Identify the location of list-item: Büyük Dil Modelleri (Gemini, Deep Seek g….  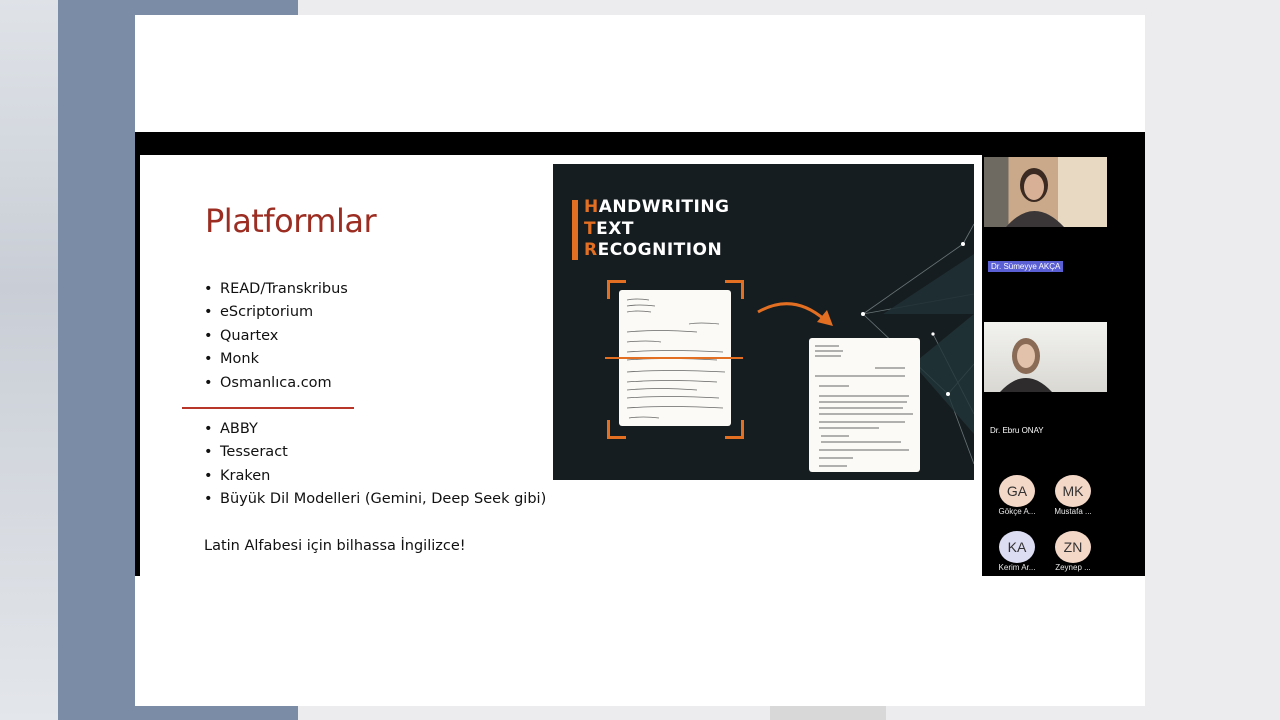
(375, 499).